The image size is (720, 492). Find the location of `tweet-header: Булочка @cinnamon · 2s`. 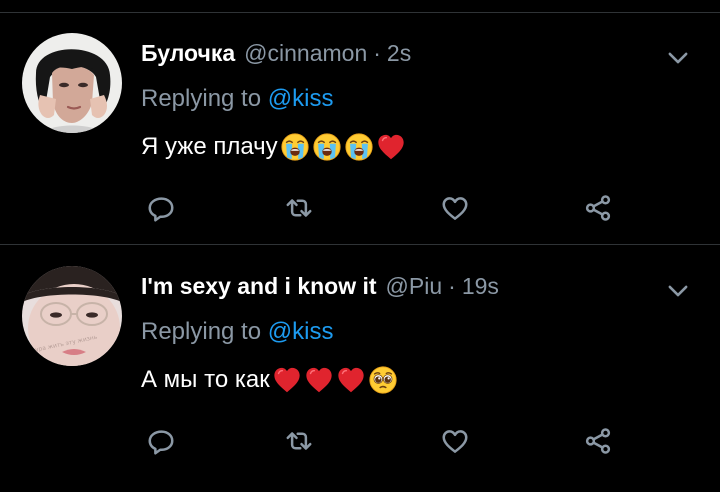

tweet-header: Булочка @cinnamon · 2s is located at coordinates (276, 53).